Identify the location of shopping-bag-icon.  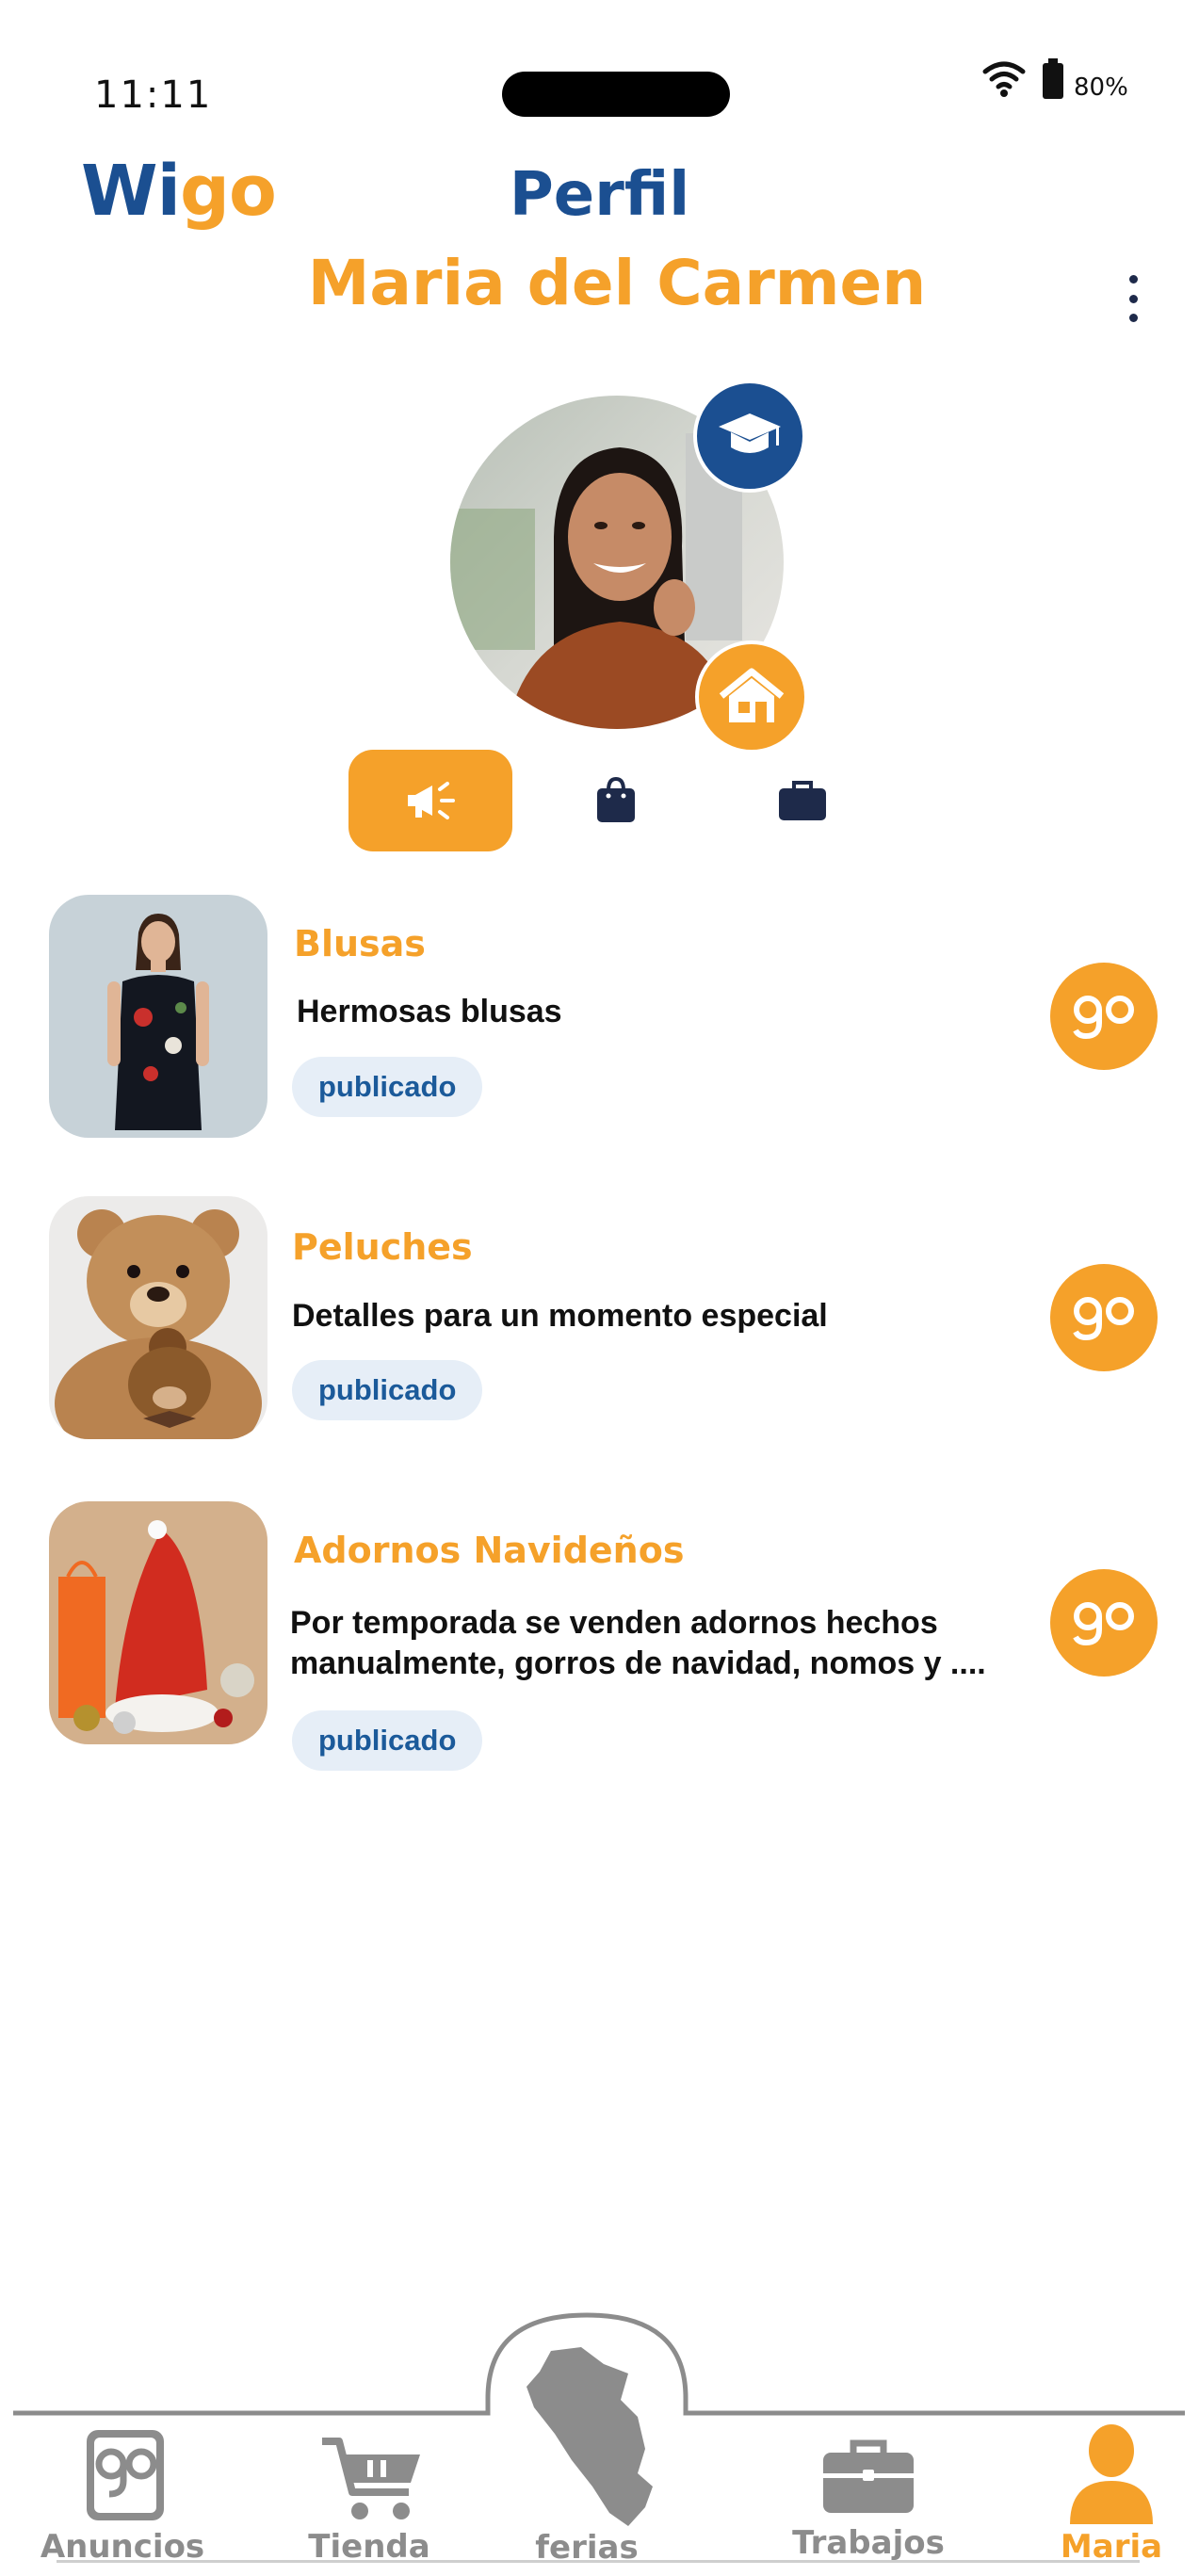
(616, 799).